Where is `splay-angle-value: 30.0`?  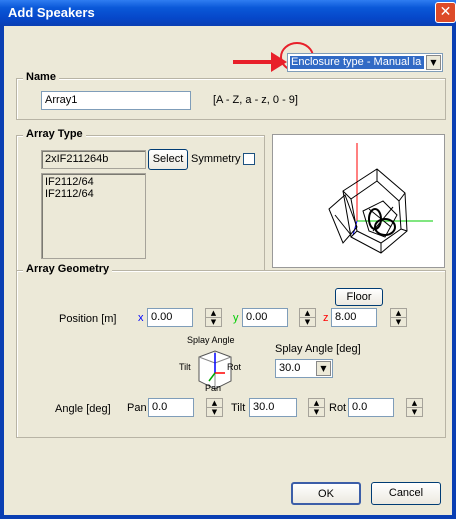
splay-angle-value: 30.0 is located at coordinates (290, 368).